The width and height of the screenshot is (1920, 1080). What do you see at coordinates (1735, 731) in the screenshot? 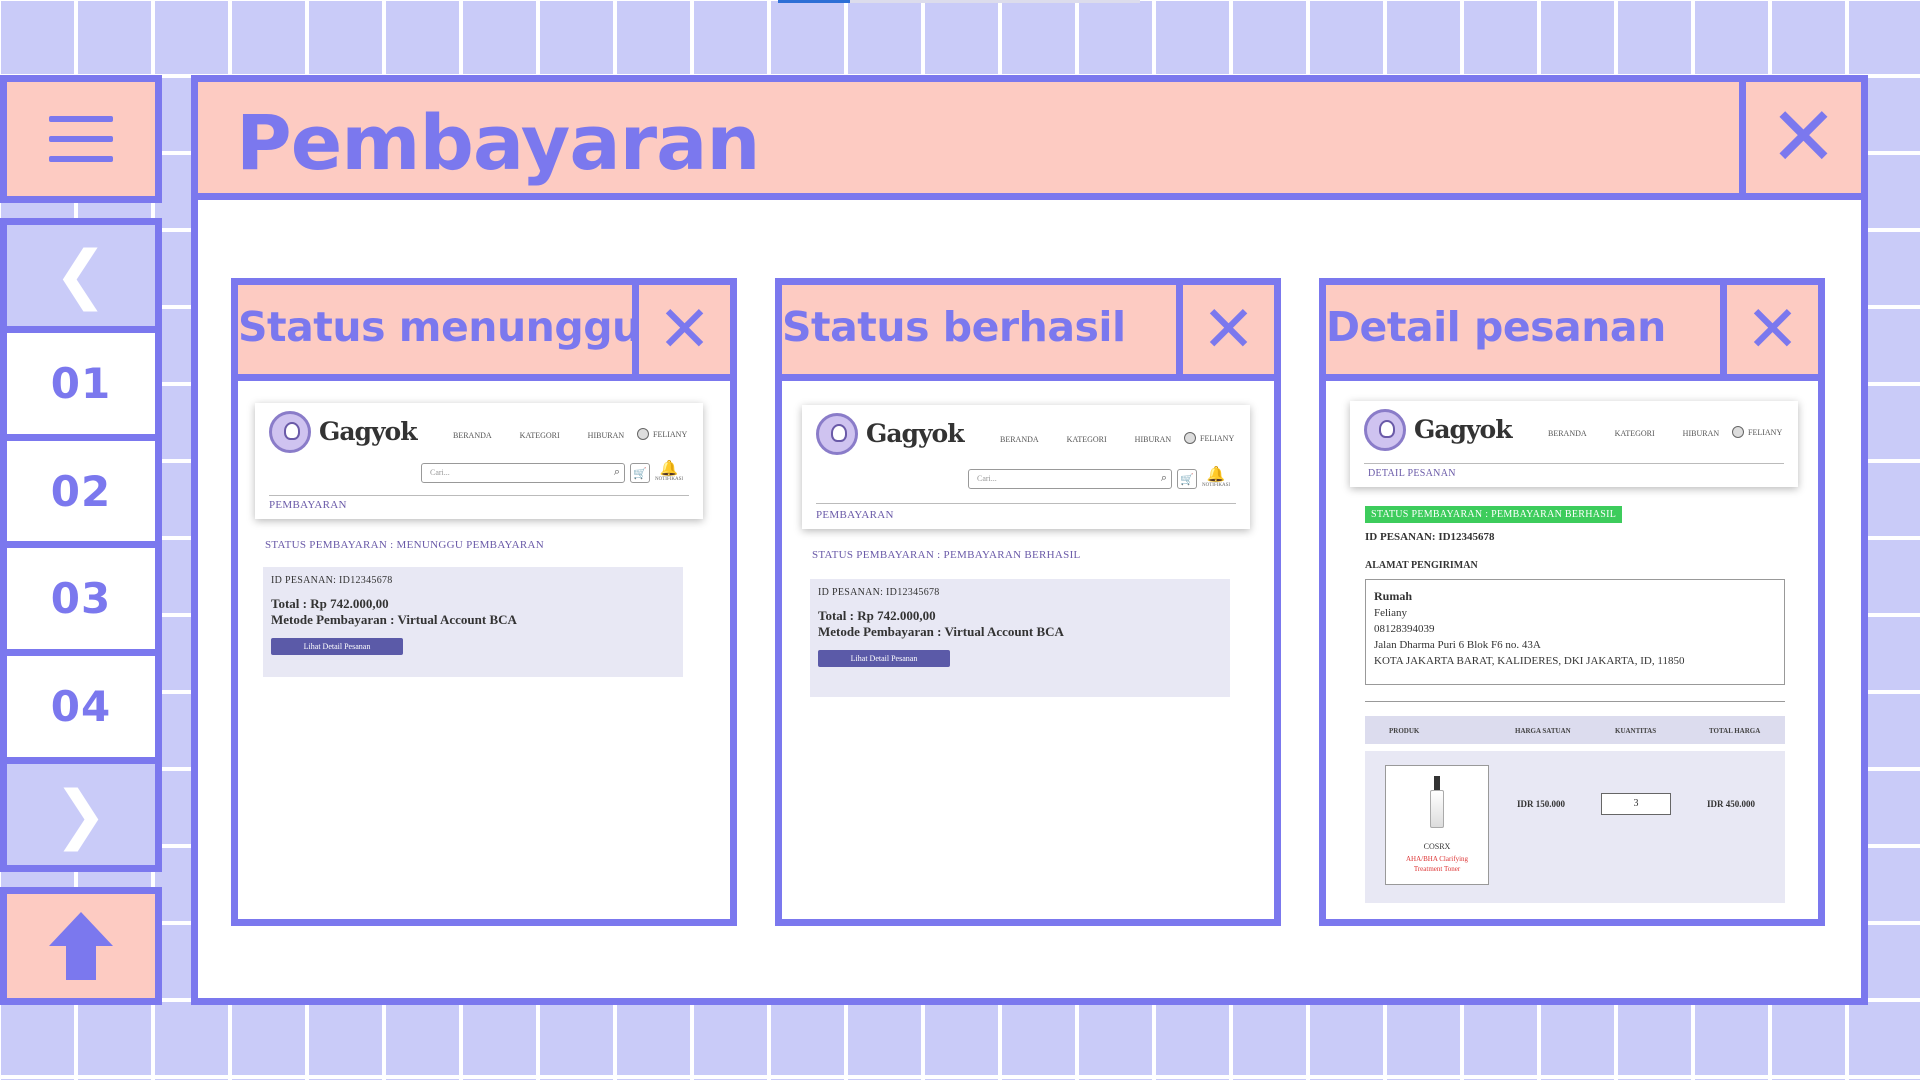
I see `col-total-harga: TOTAL HARGA` at bounding box center [1735, 731].